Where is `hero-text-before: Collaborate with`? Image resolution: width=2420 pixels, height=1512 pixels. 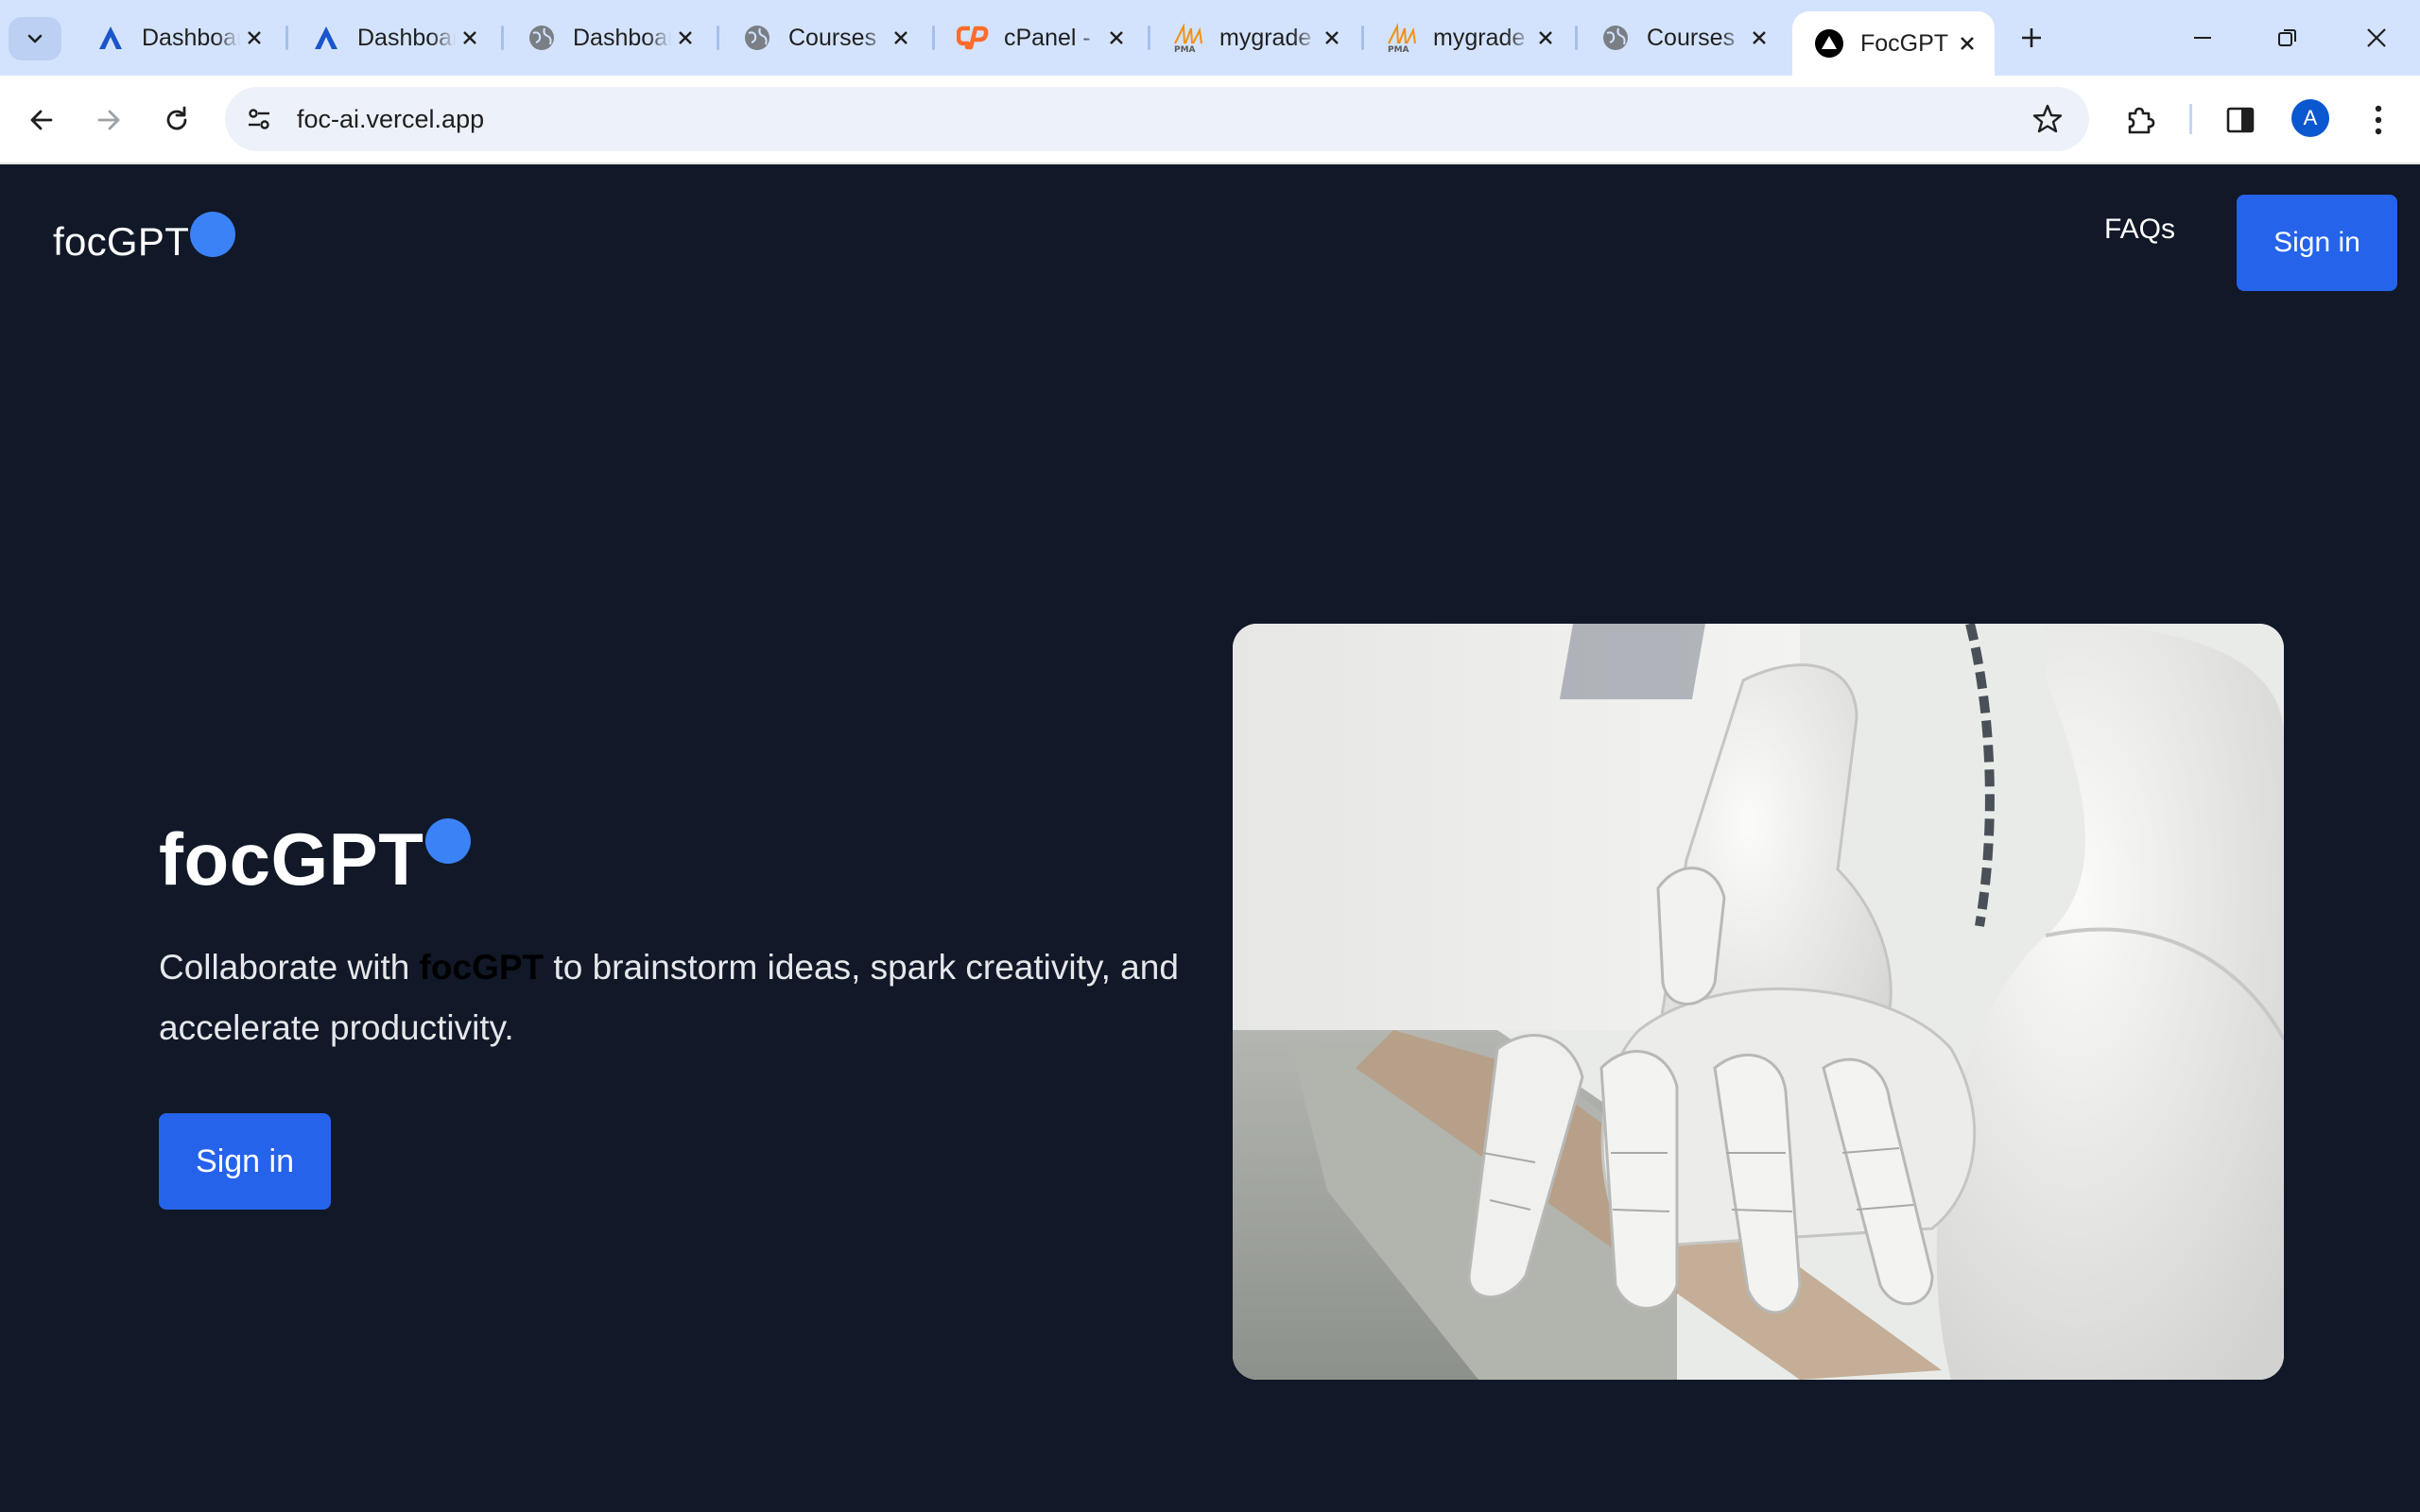 hero-text-before: Collaborate with is located at coordinates (289, 967).